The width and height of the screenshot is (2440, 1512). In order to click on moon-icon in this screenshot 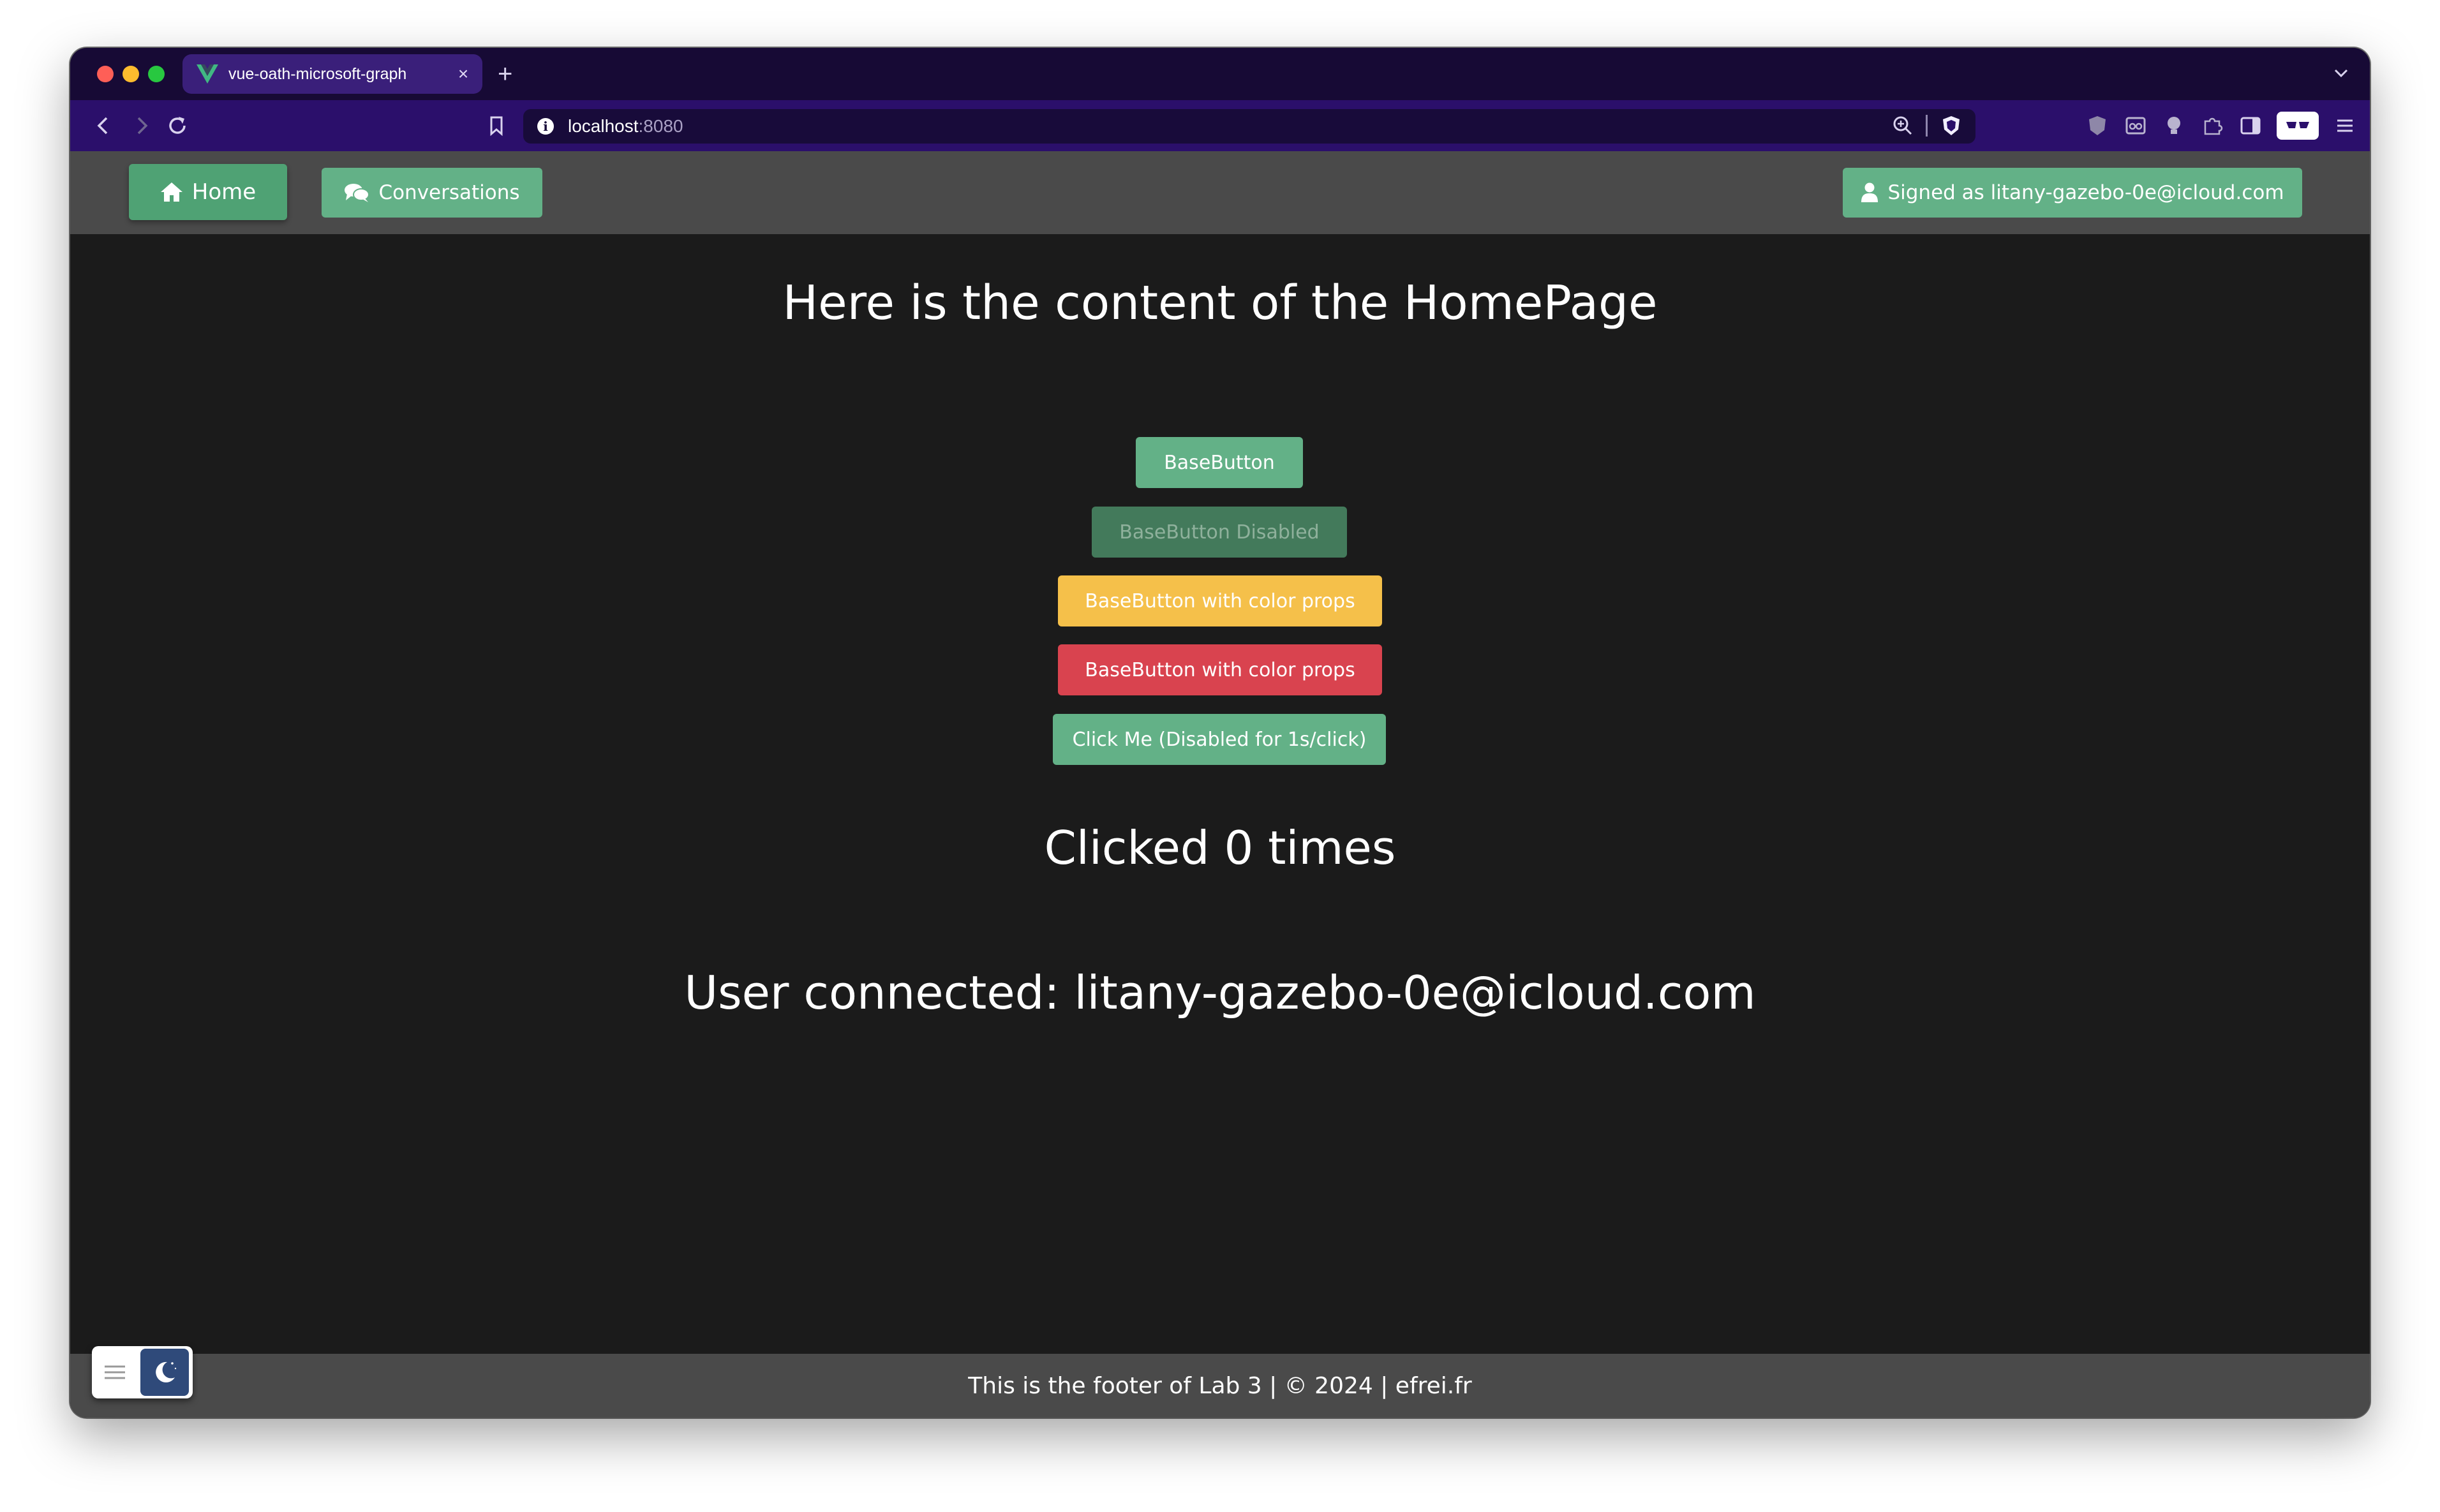, I will do `click(166, 1371)`.